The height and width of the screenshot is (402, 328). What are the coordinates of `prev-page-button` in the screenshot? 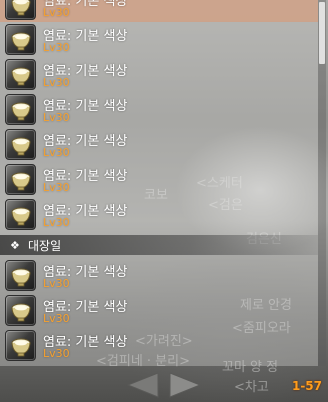 It's located at (143, 385).